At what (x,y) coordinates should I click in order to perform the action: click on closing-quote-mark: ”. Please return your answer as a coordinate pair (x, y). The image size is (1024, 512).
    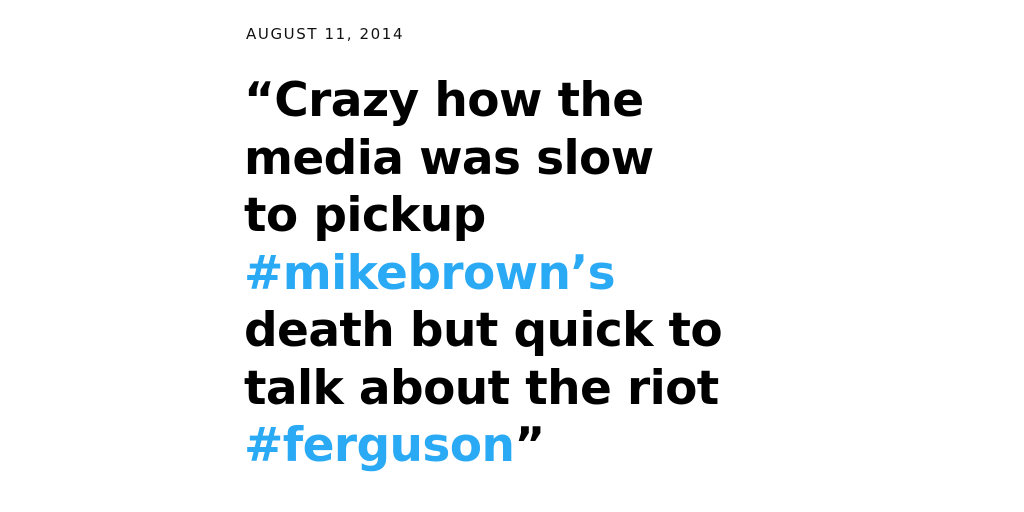
    Looking at the image, I should click on (529, 445).